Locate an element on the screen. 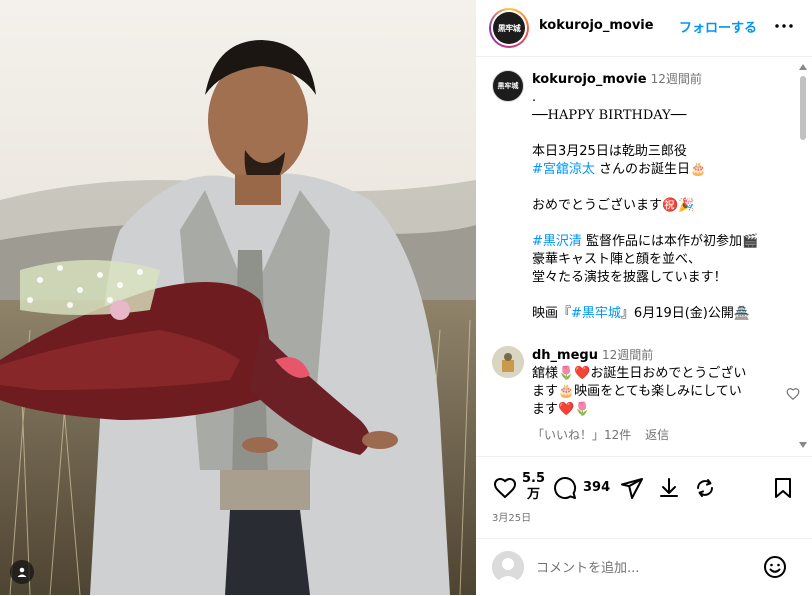 The height and width of the screenshot is (596, 812). caption-avatar-text: 黒牢城 is located at coordinates (508, 86).